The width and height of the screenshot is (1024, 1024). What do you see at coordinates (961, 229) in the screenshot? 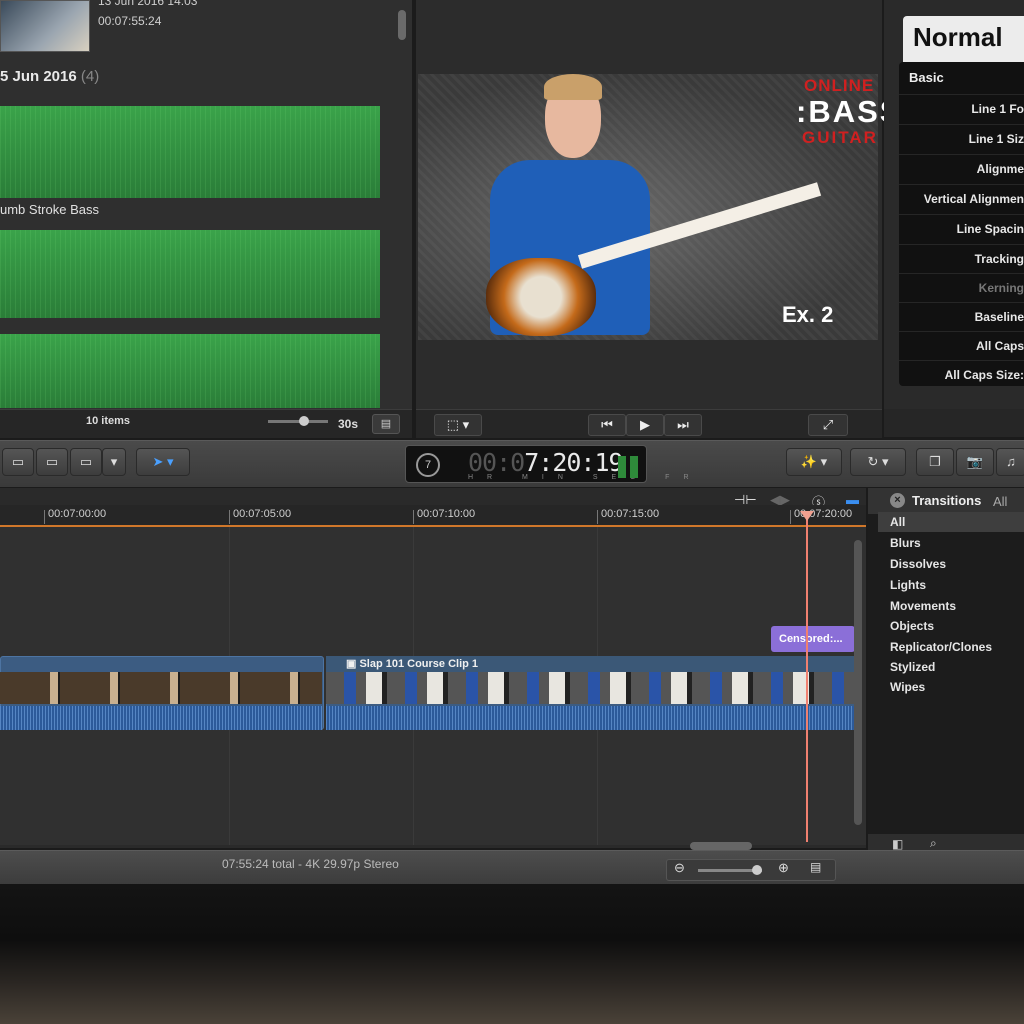
I see `inspector-row-line-spacing: Line Spacin` at bounding box center [961, 229].